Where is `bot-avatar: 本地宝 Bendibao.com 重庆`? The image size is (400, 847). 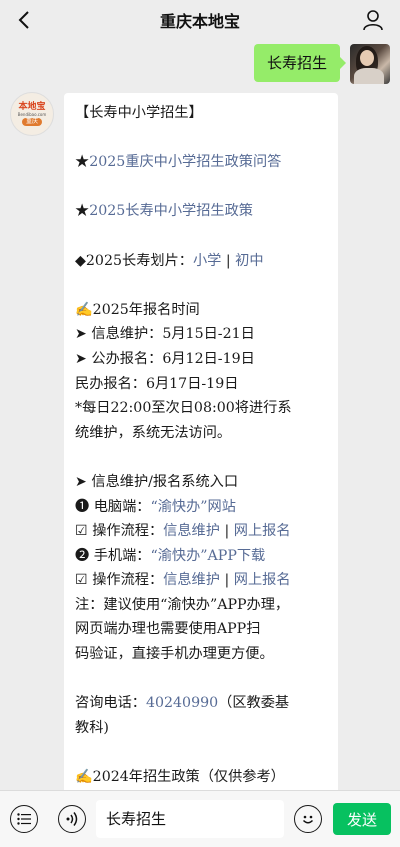 bot-avatar: 本地宝 Bendibao.com 重庆 is located at coordinates (32, 114).